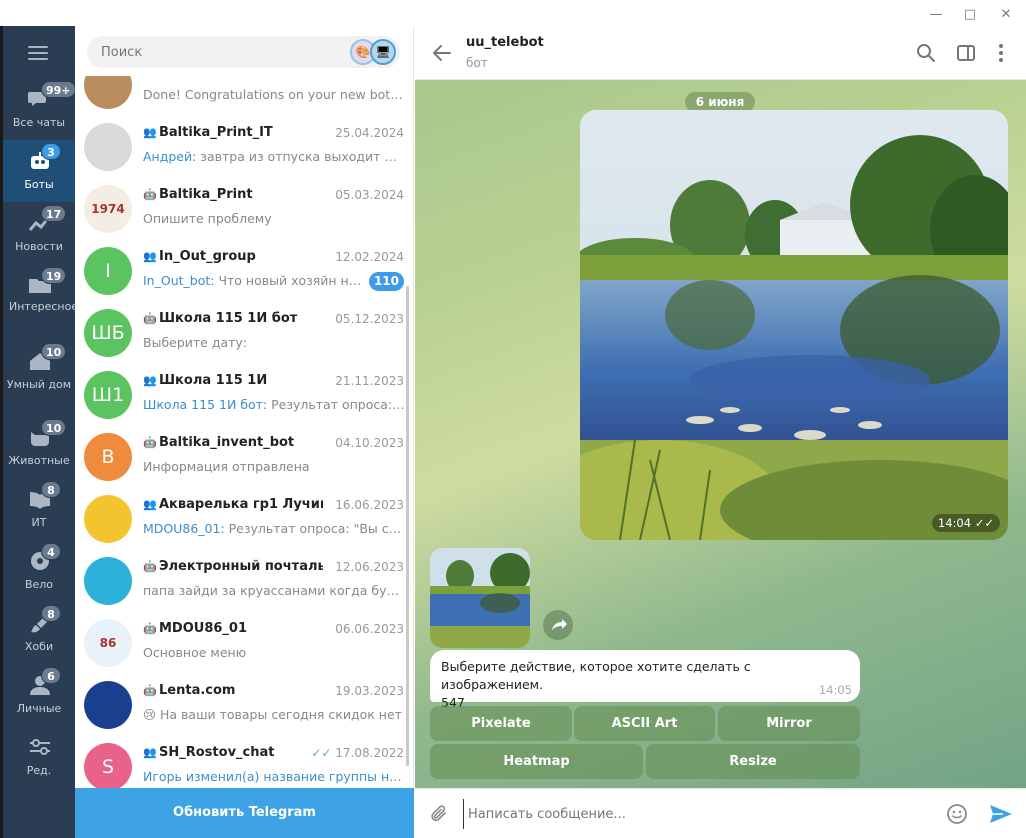 The width and height of the screenshot is (1026, 838). Describe the element at coordinates (369, 567) in the screenshot. I see `chat-date: 12.06.2023` at that location.